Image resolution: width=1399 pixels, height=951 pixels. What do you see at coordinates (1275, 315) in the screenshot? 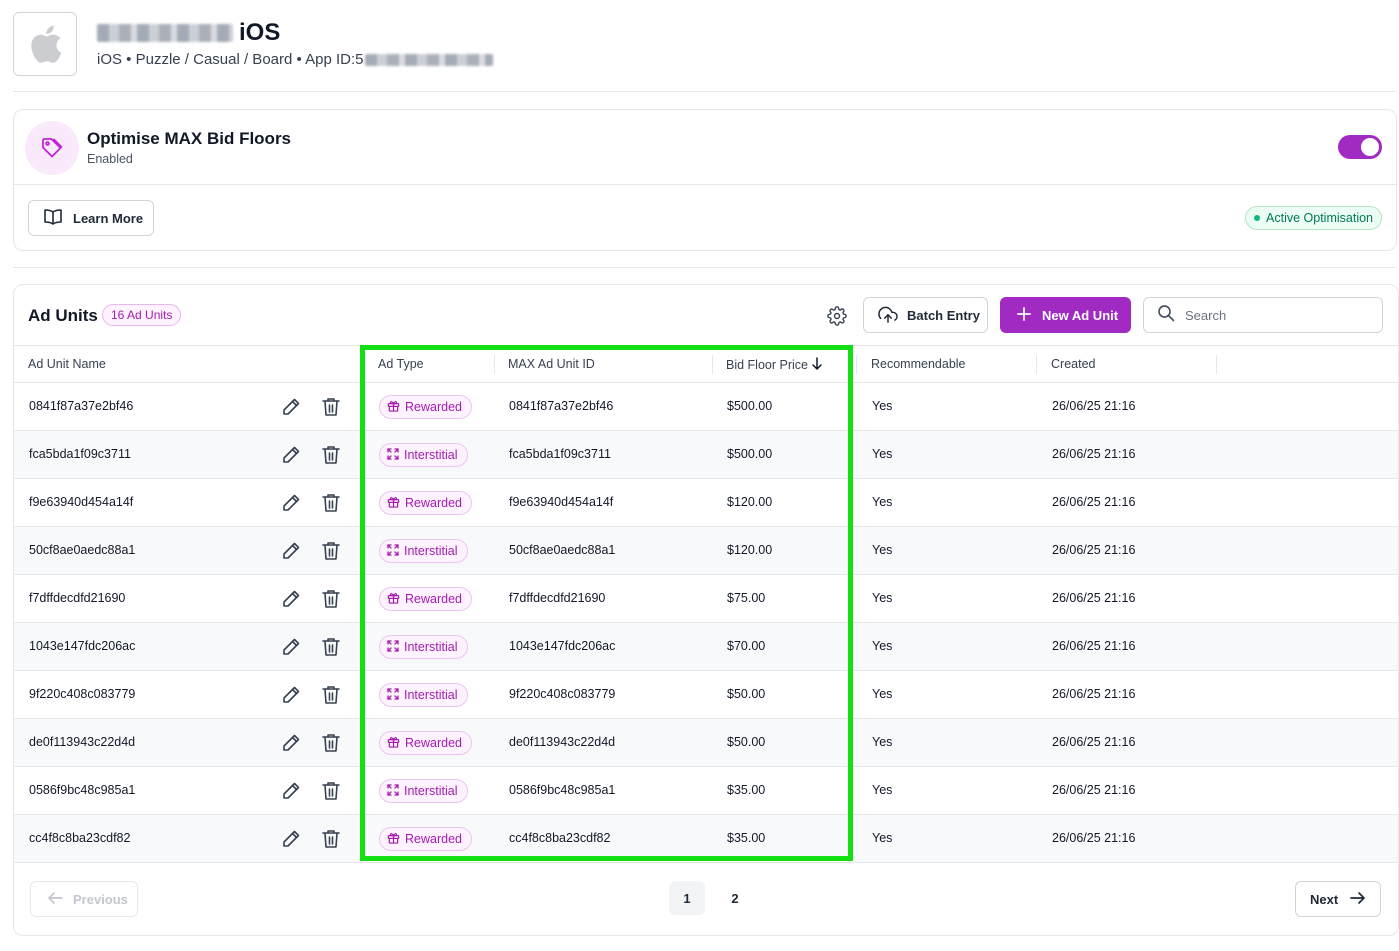
I see `search-input` at bounding box center [1275, 315].